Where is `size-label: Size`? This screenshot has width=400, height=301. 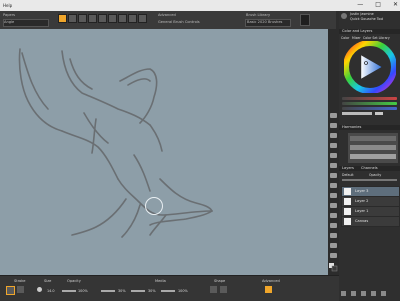
size-label: Size is located at coordinates (48, 281).